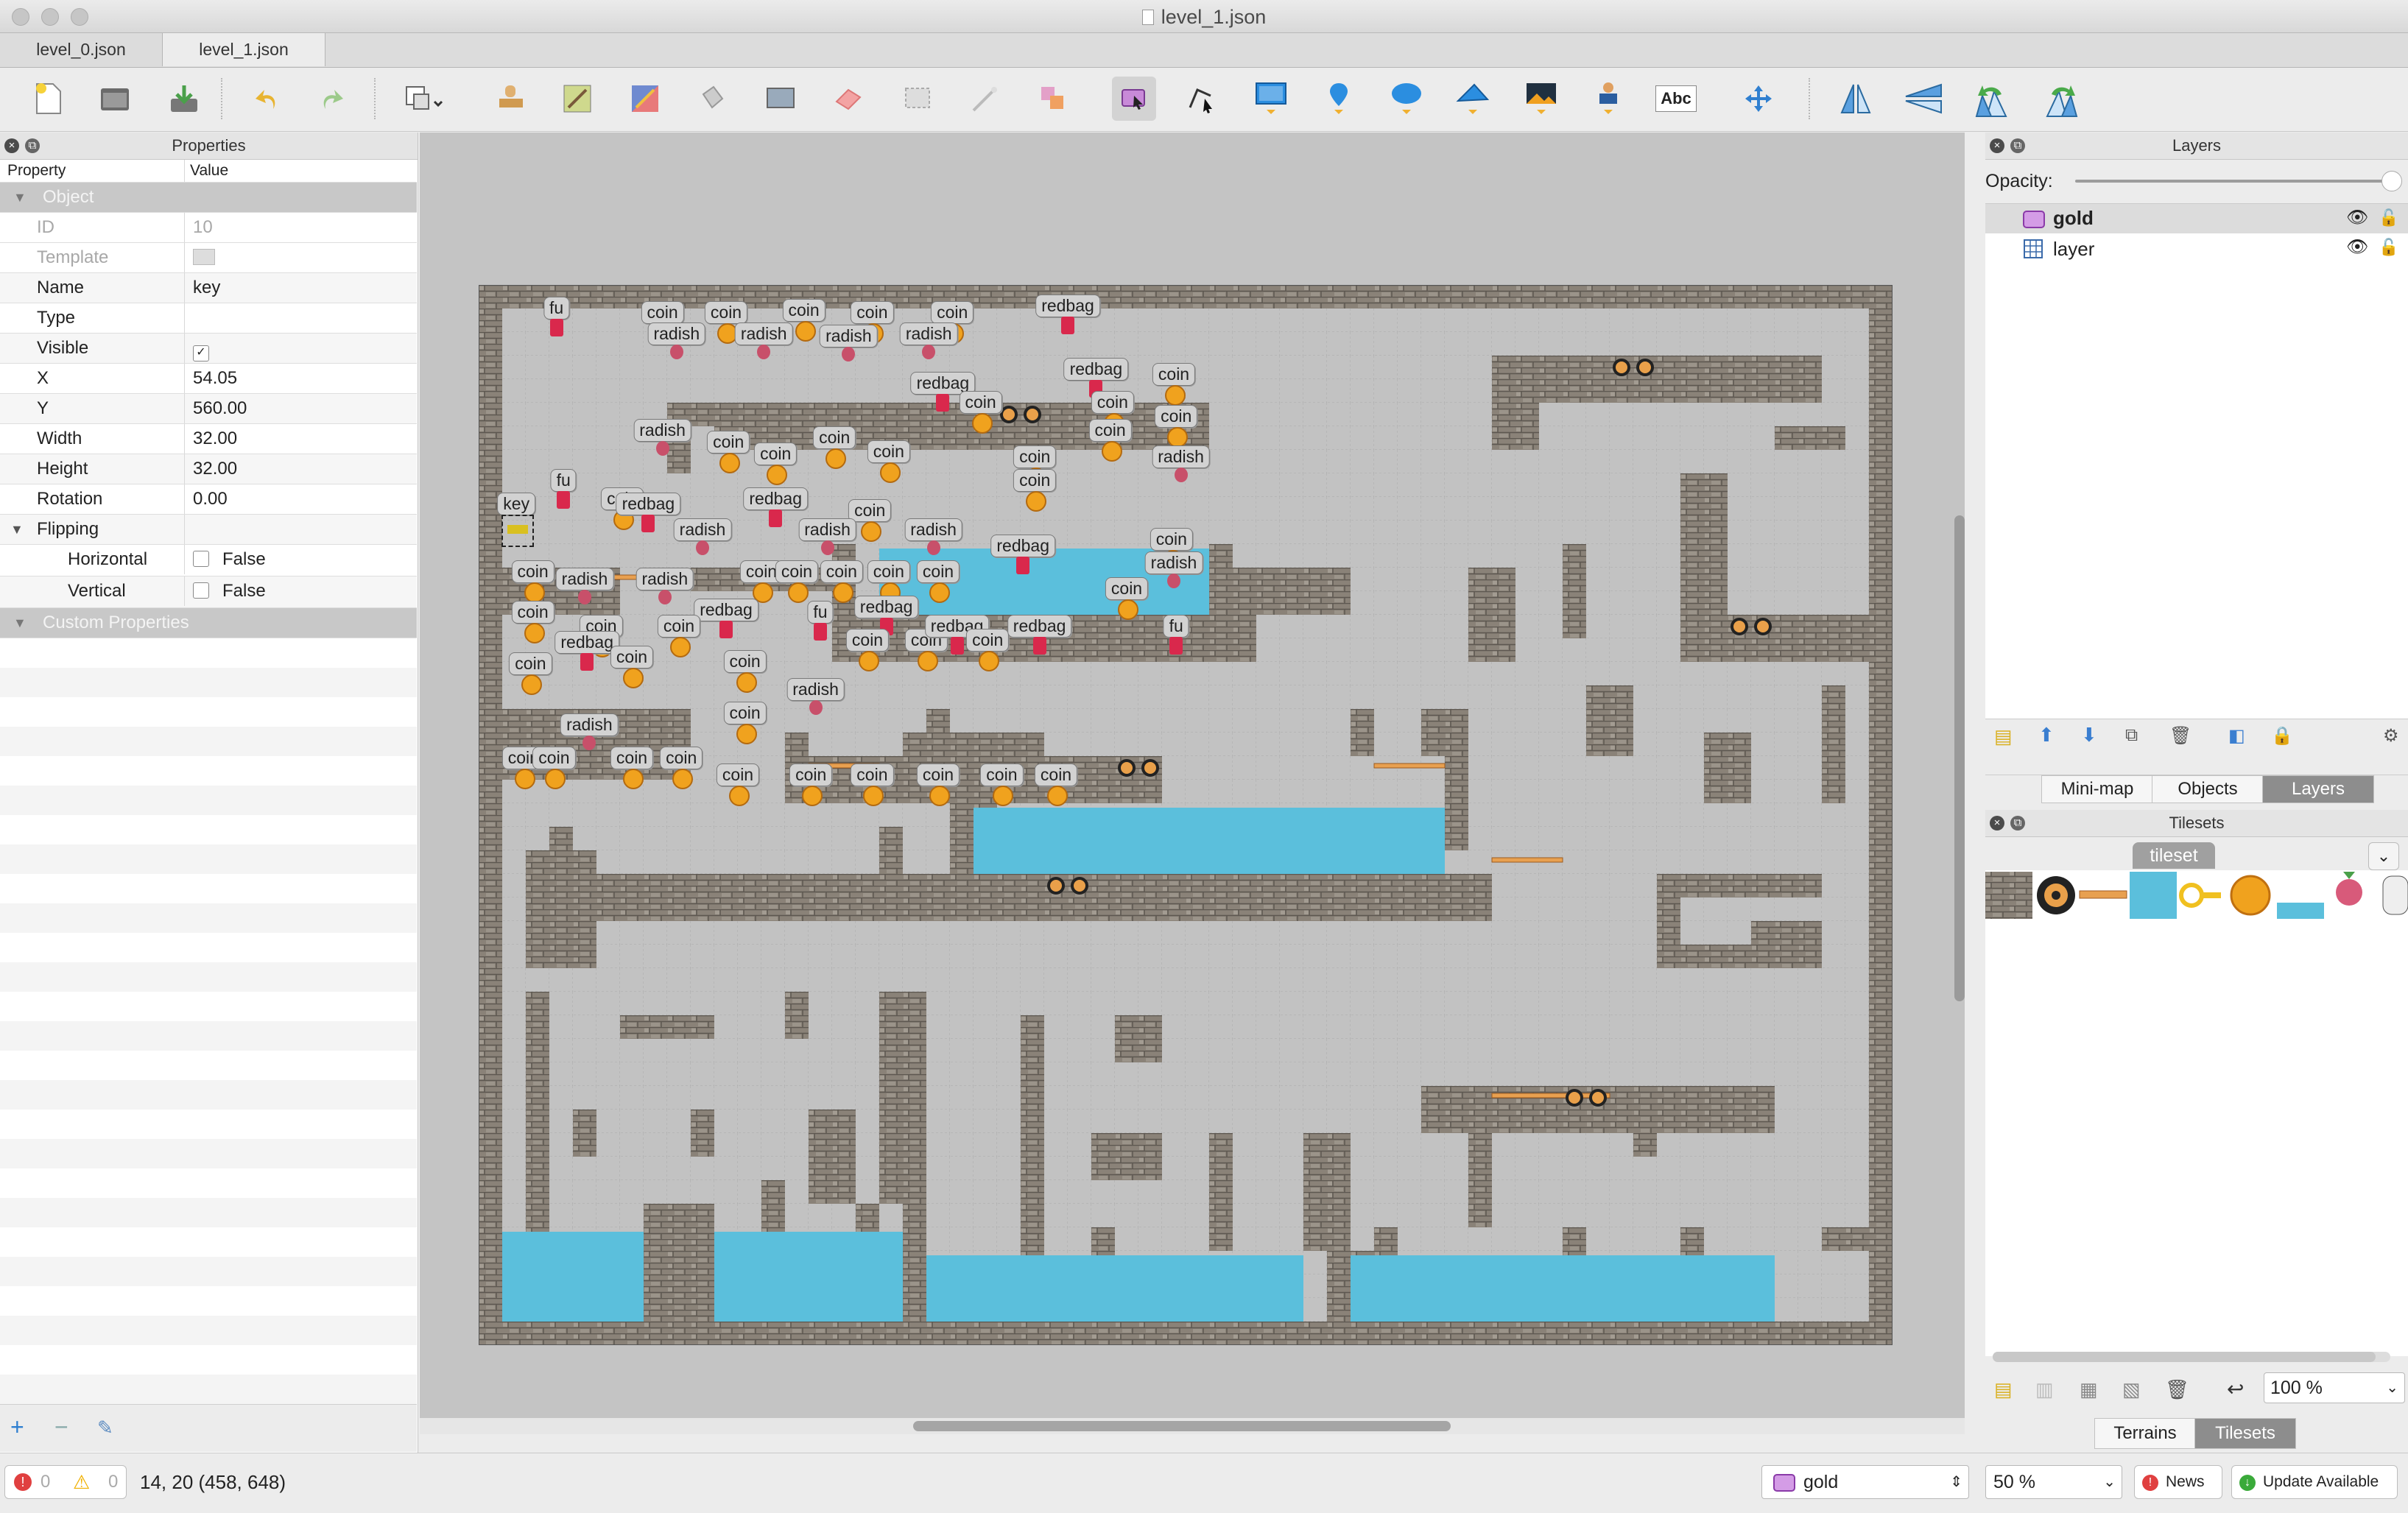  What do you see at coordinates (115, 99) in the screenshot?
I see `open-file-button` at bounding box center [115, 99].